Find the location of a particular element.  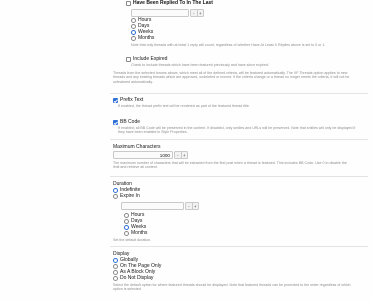

replied-unit-months-radio is located at coordinates (133, 38).